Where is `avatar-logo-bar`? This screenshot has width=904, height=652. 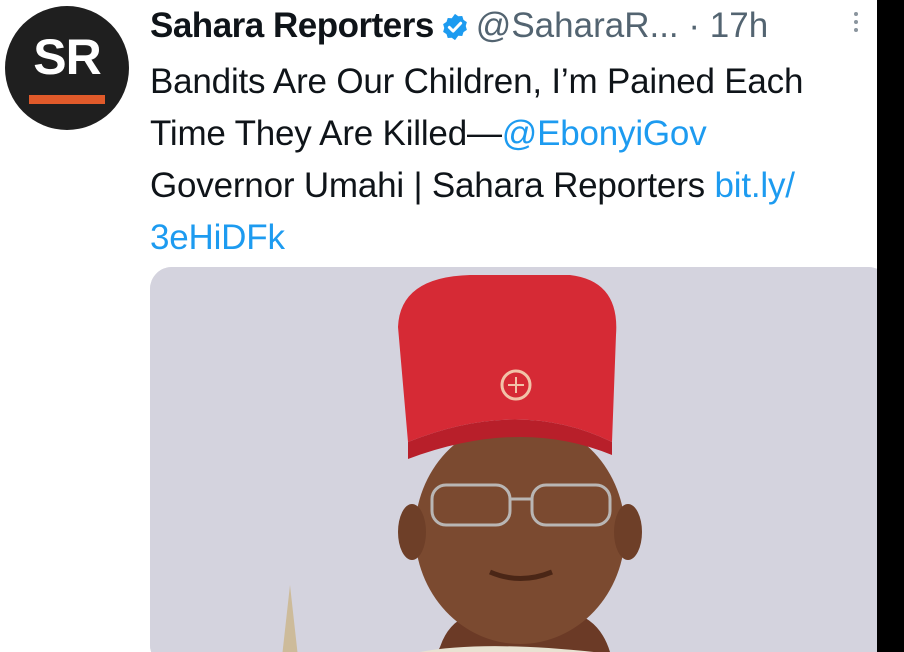 avatar-logo-bar is located at coordinates (67, 99).